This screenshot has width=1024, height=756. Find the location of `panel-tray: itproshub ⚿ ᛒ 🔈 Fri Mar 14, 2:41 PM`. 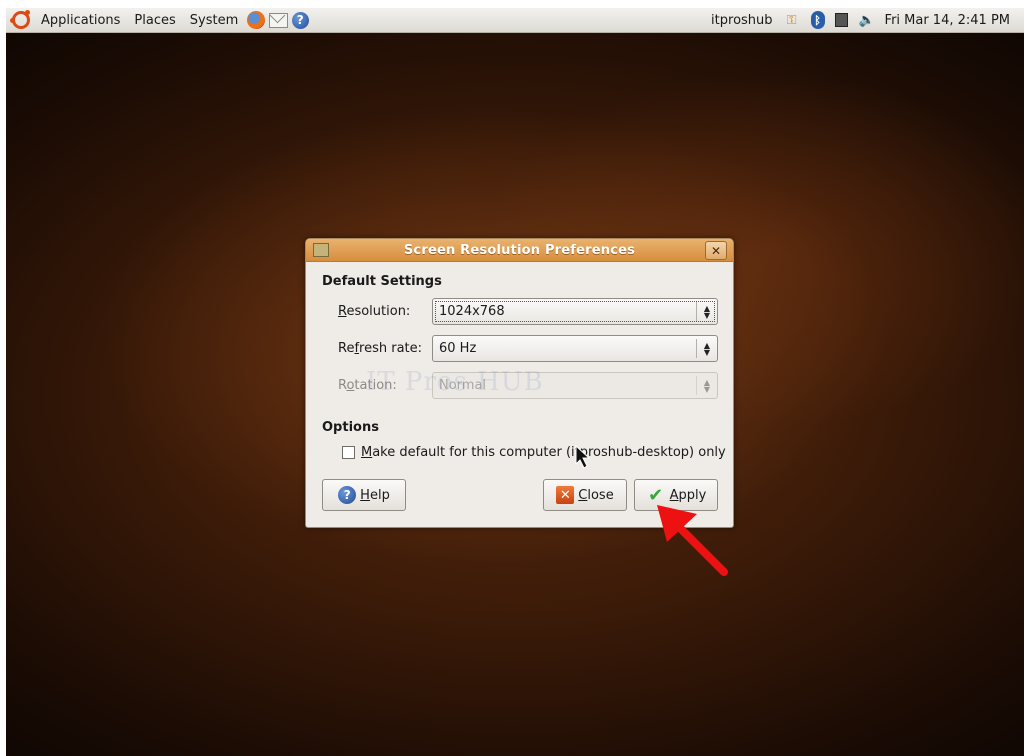

panel-tray: itproshub ⚿ ᛒ 🔈 Fri Mar 14, 2:41 PM is located at coordinates (865, 20).